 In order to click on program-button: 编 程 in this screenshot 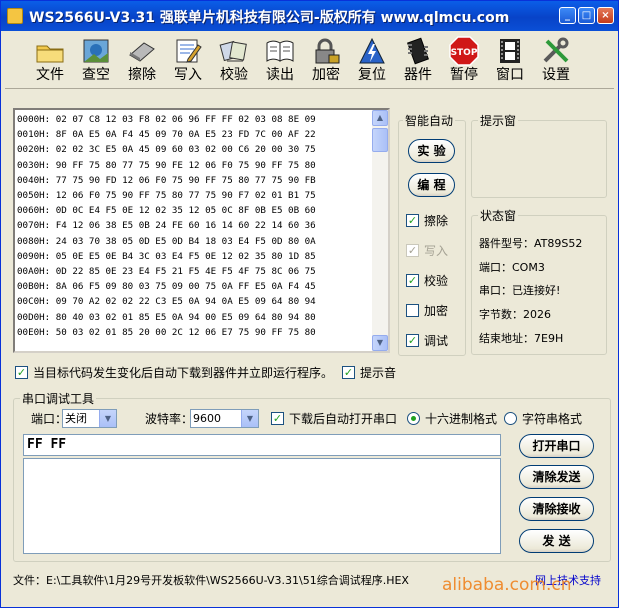, I will do `click(431, 185)`.